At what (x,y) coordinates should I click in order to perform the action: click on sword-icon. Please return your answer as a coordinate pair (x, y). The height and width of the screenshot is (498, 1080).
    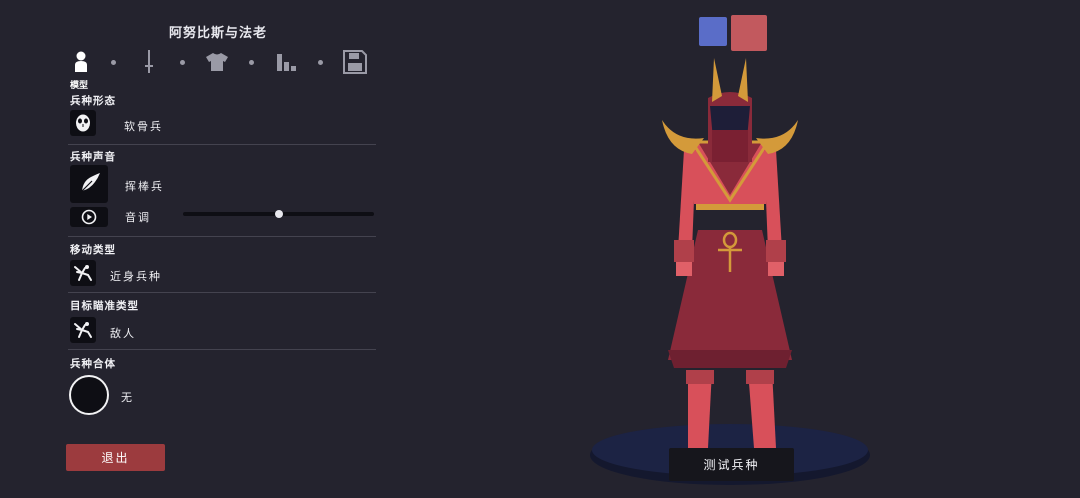
    Looking at the image, I should click on (149, 61).